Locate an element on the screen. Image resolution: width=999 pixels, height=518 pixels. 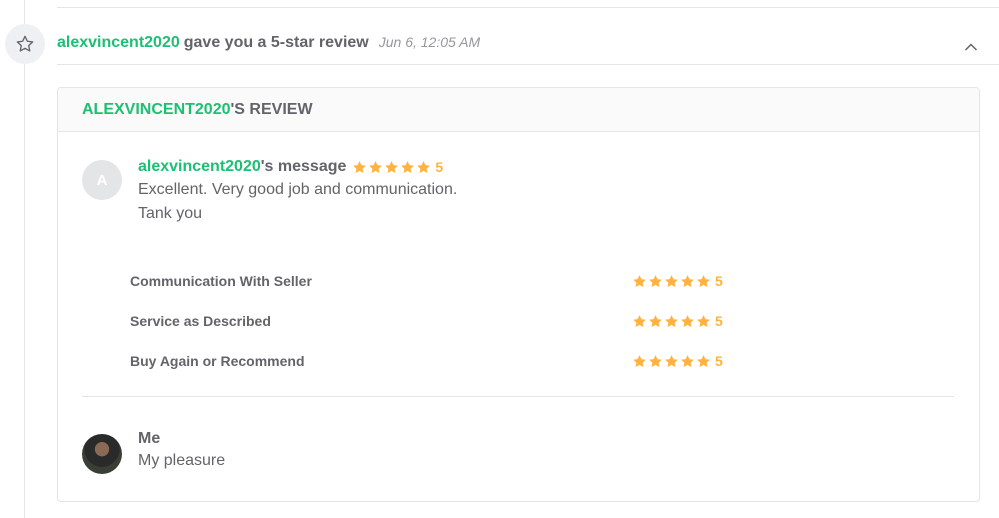
review-header-suffix: 'S REVIEW is located at coordinates (271, 109).